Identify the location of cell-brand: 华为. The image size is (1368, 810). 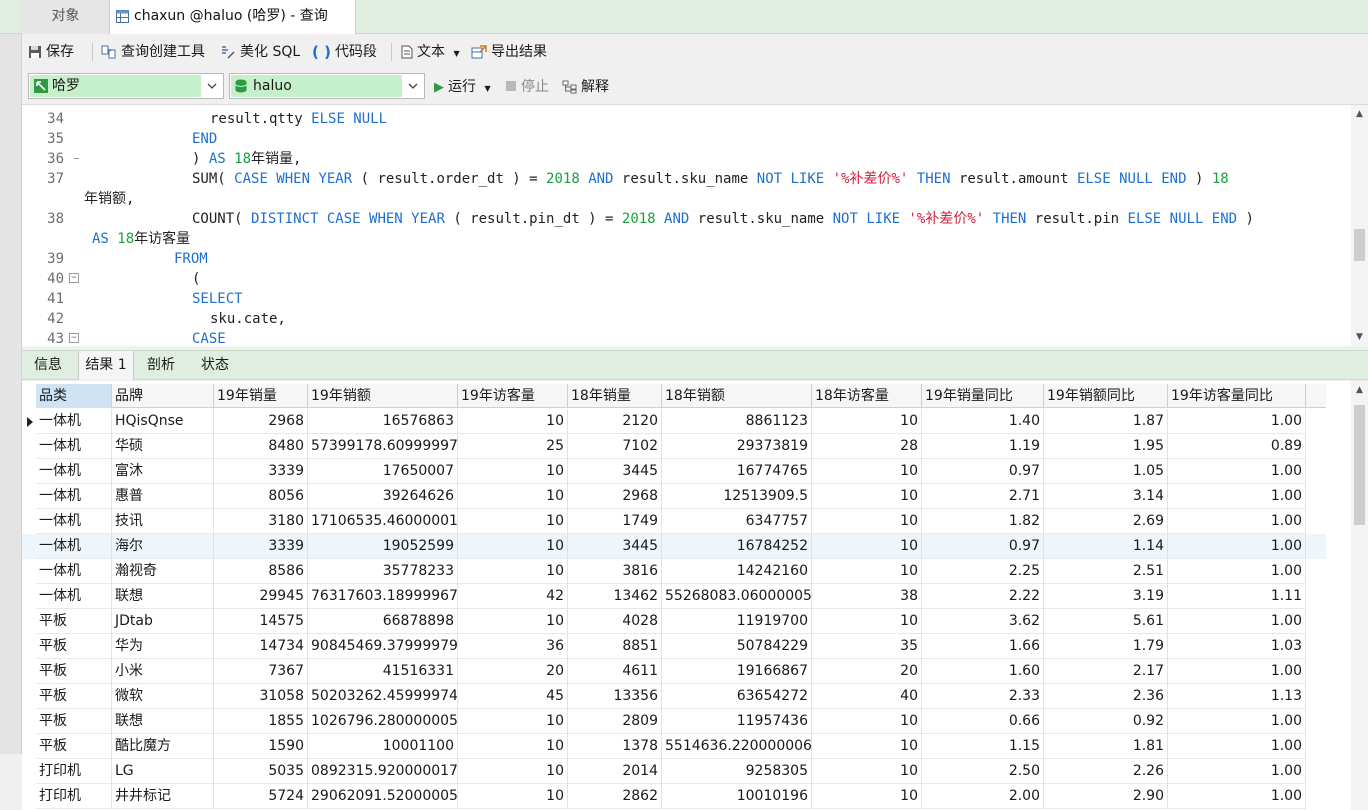
(163, 646).